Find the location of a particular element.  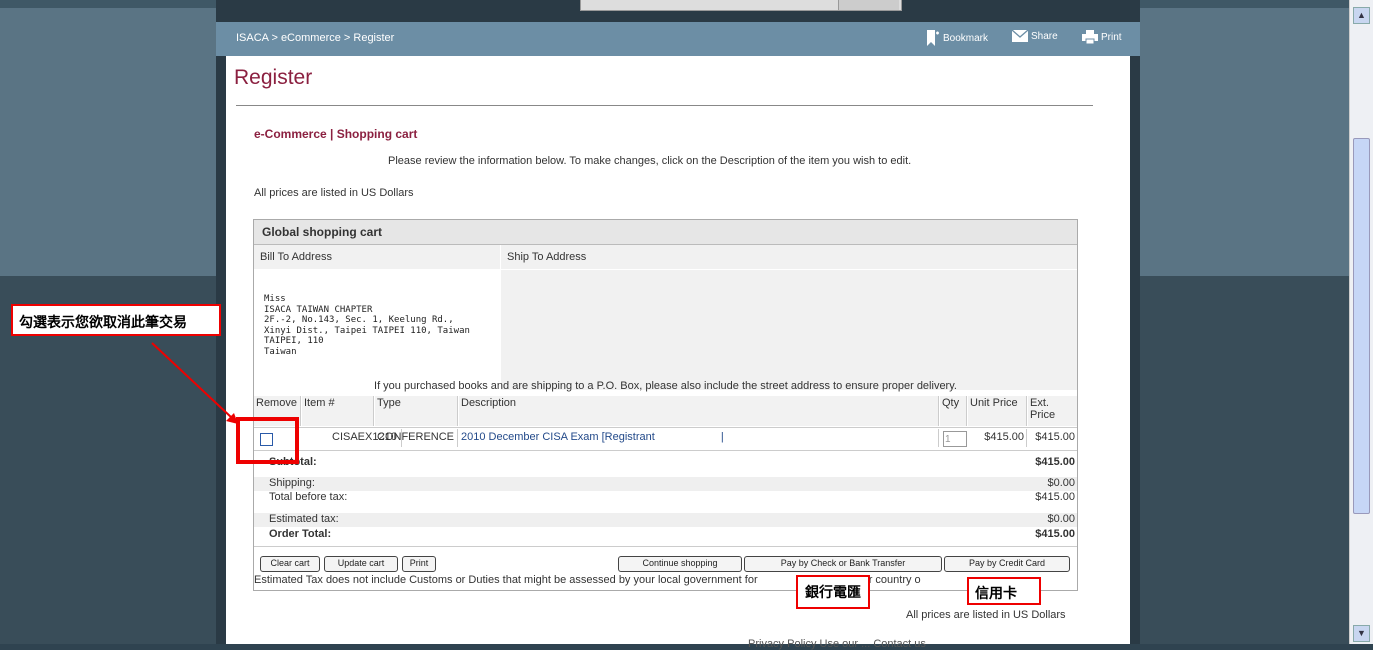

scrollbar-thumb is located at coordinates (1361, 326).